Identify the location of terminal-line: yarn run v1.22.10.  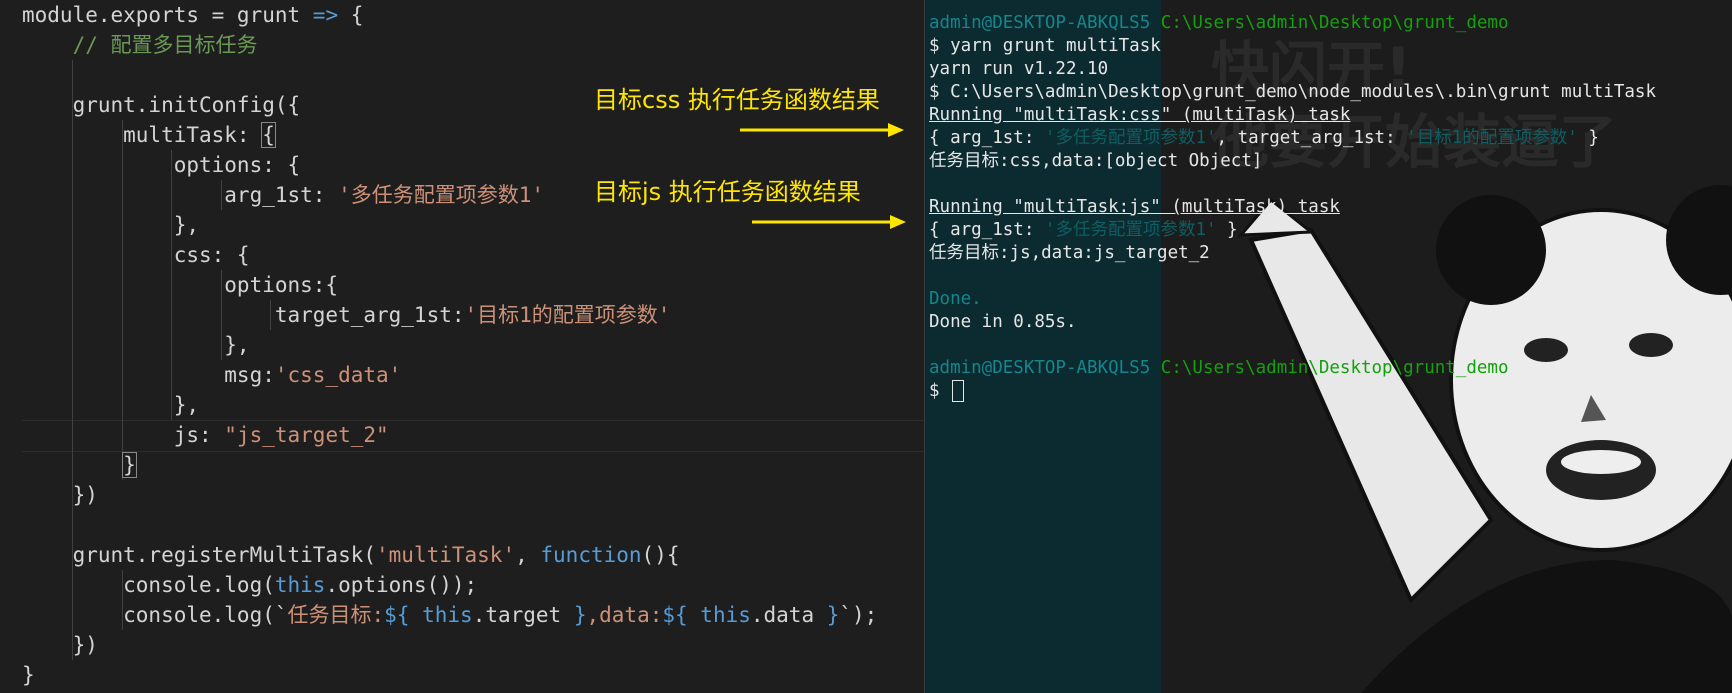
(1018, 69).